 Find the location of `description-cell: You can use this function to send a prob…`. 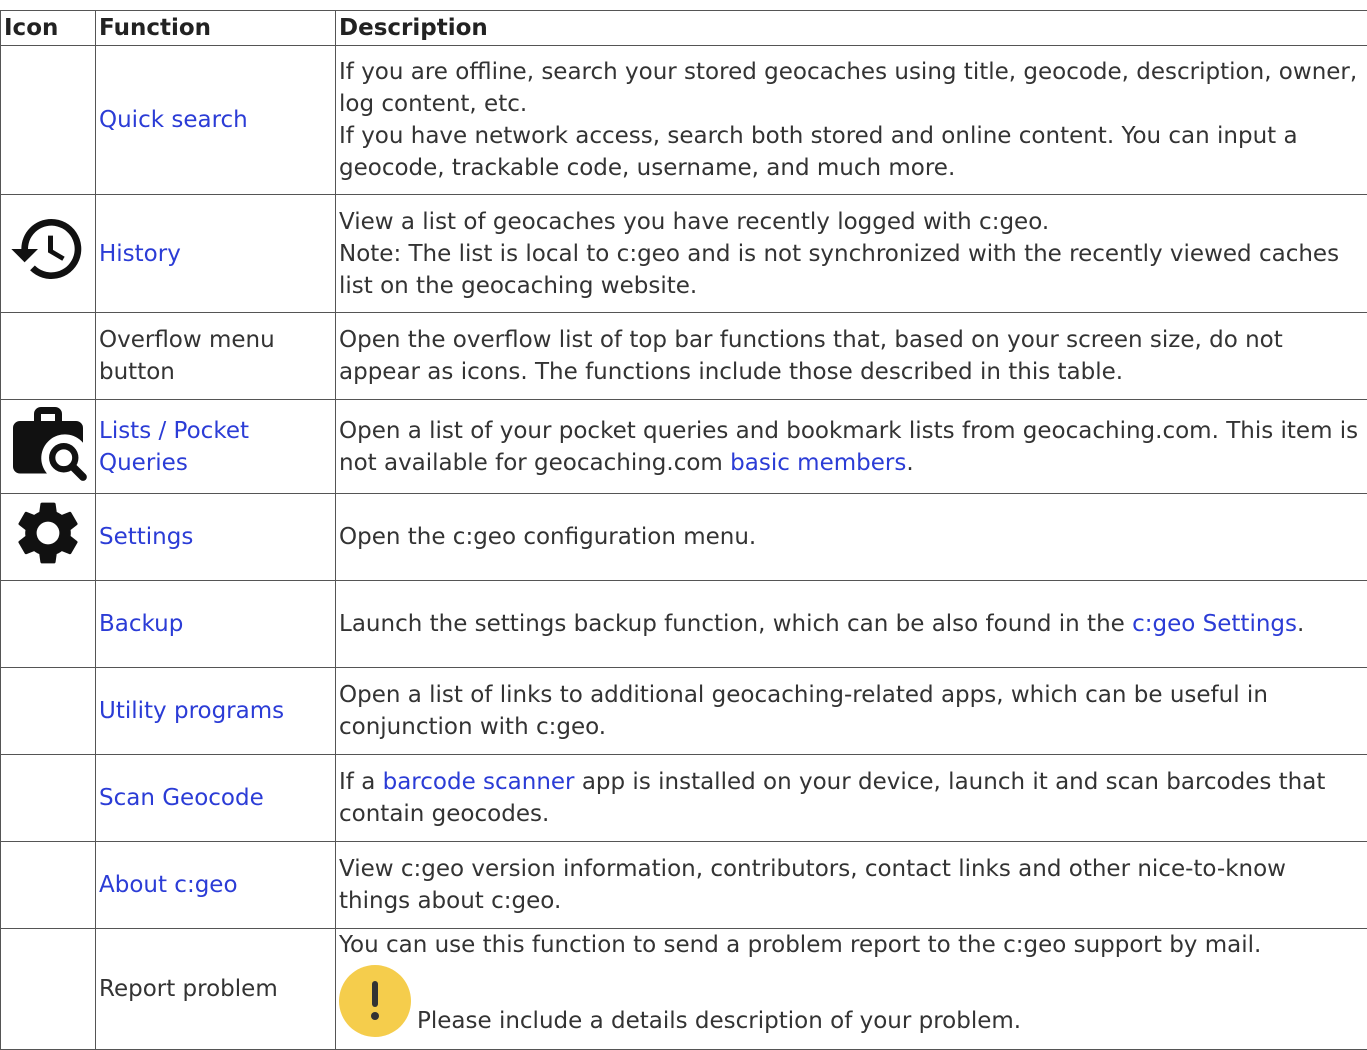

description-cell: You can use this function to send a prob… is located at coordinates (851, 989).